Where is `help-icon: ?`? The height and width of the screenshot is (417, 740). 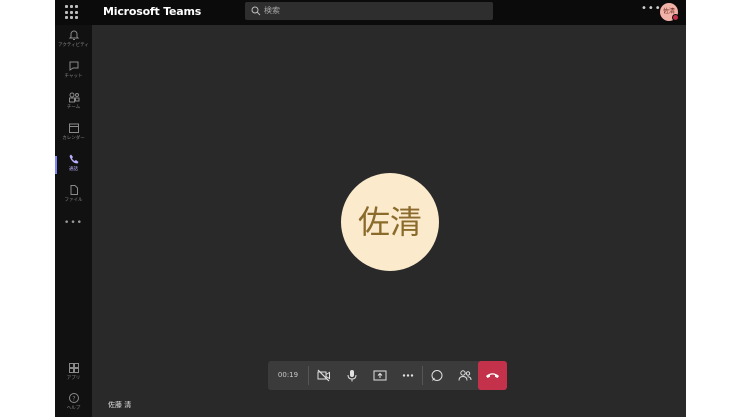 help-icon: ? is located at coordinates (73, 398).